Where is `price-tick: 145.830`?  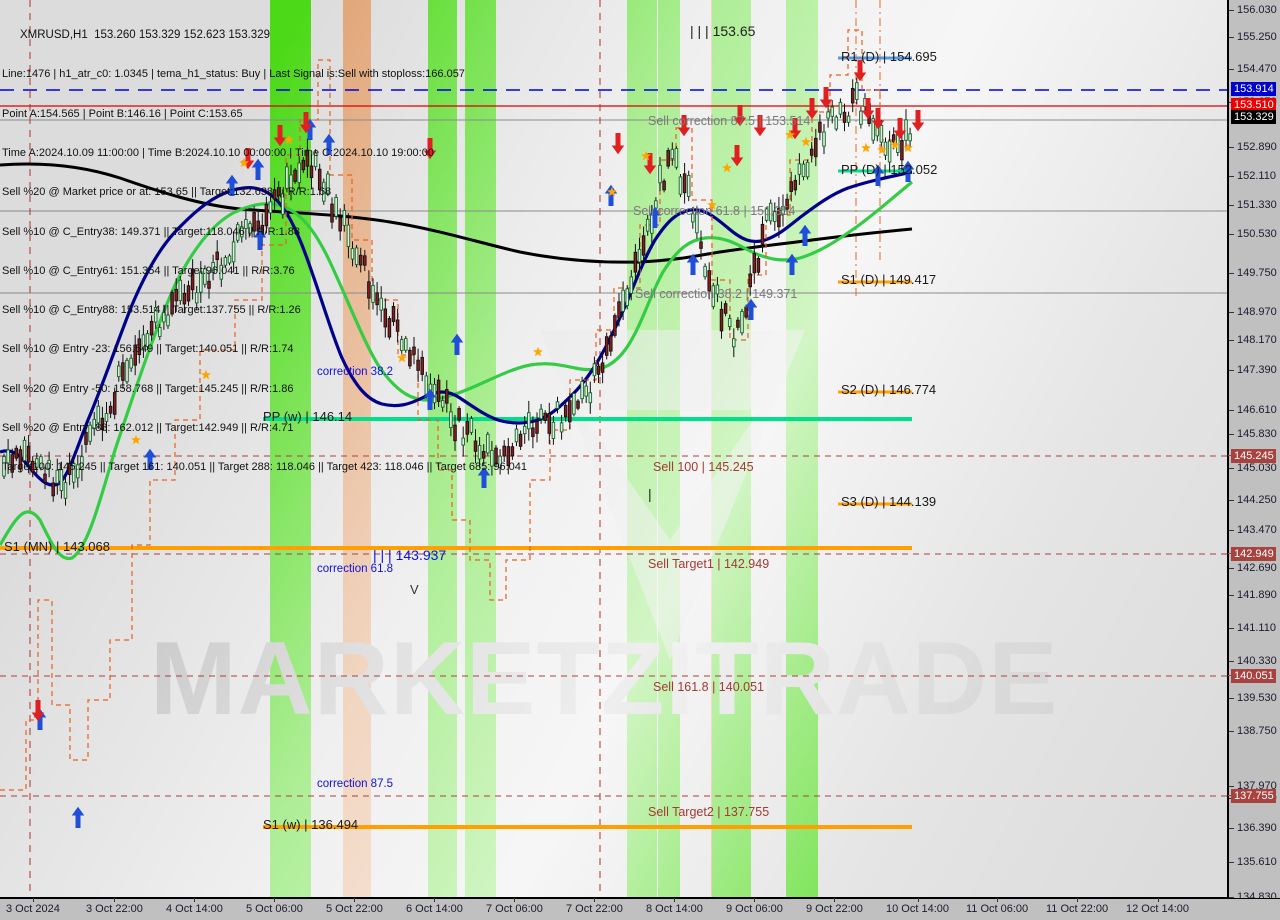 price-tick: 145.830 is located at coordinates (1253, 434).